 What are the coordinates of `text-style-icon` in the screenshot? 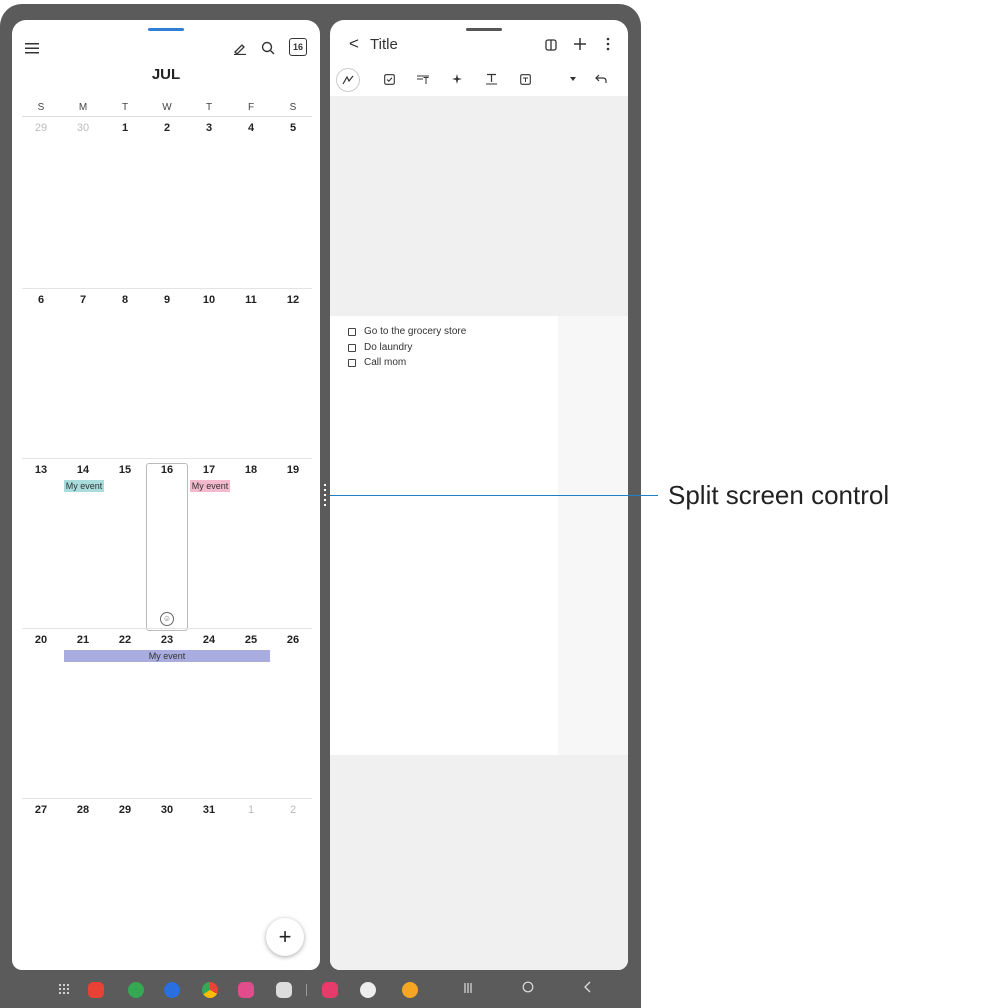 It's located at (423, 79).